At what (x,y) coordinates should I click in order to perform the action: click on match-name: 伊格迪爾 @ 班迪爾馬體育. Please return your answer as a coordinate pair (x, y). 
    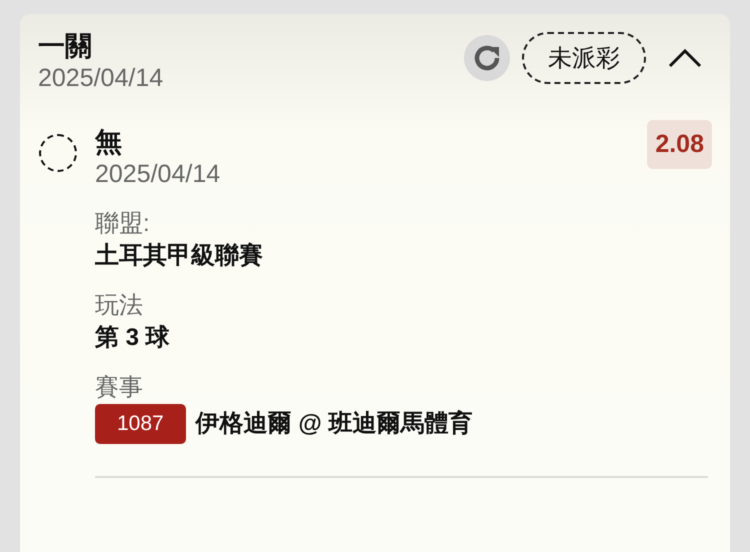
    Looking at the image, I should click on (334, 423).